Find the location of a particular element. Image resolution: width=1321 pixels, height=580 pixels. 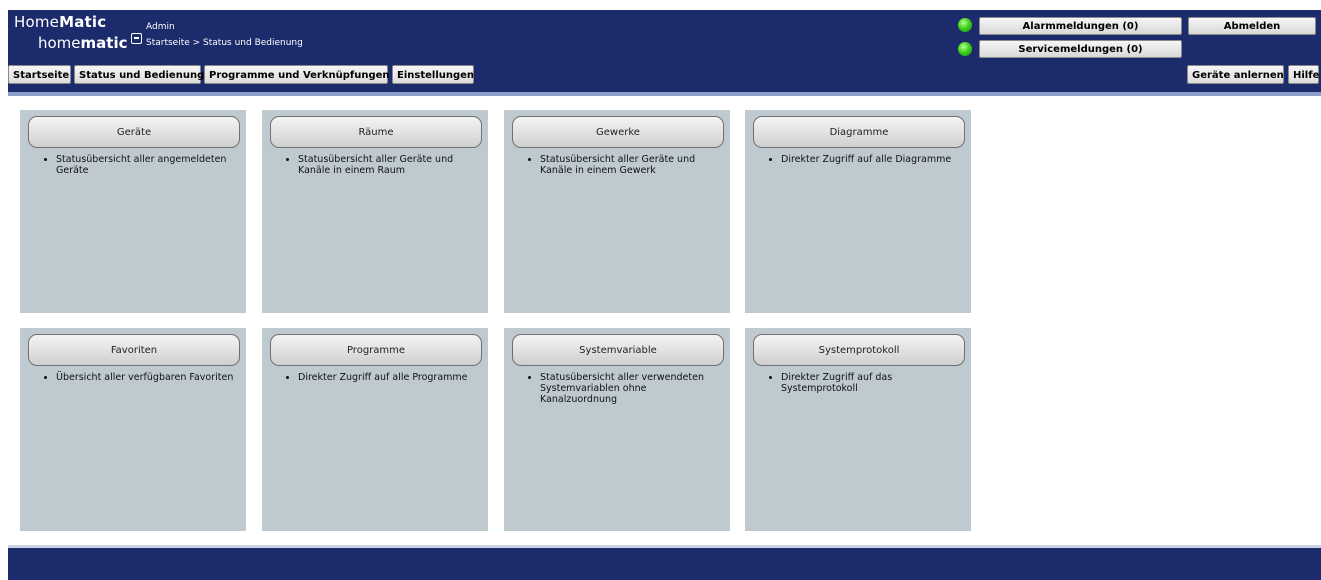

diagramme-button: Diagramme is located at coordinates (859, 132).